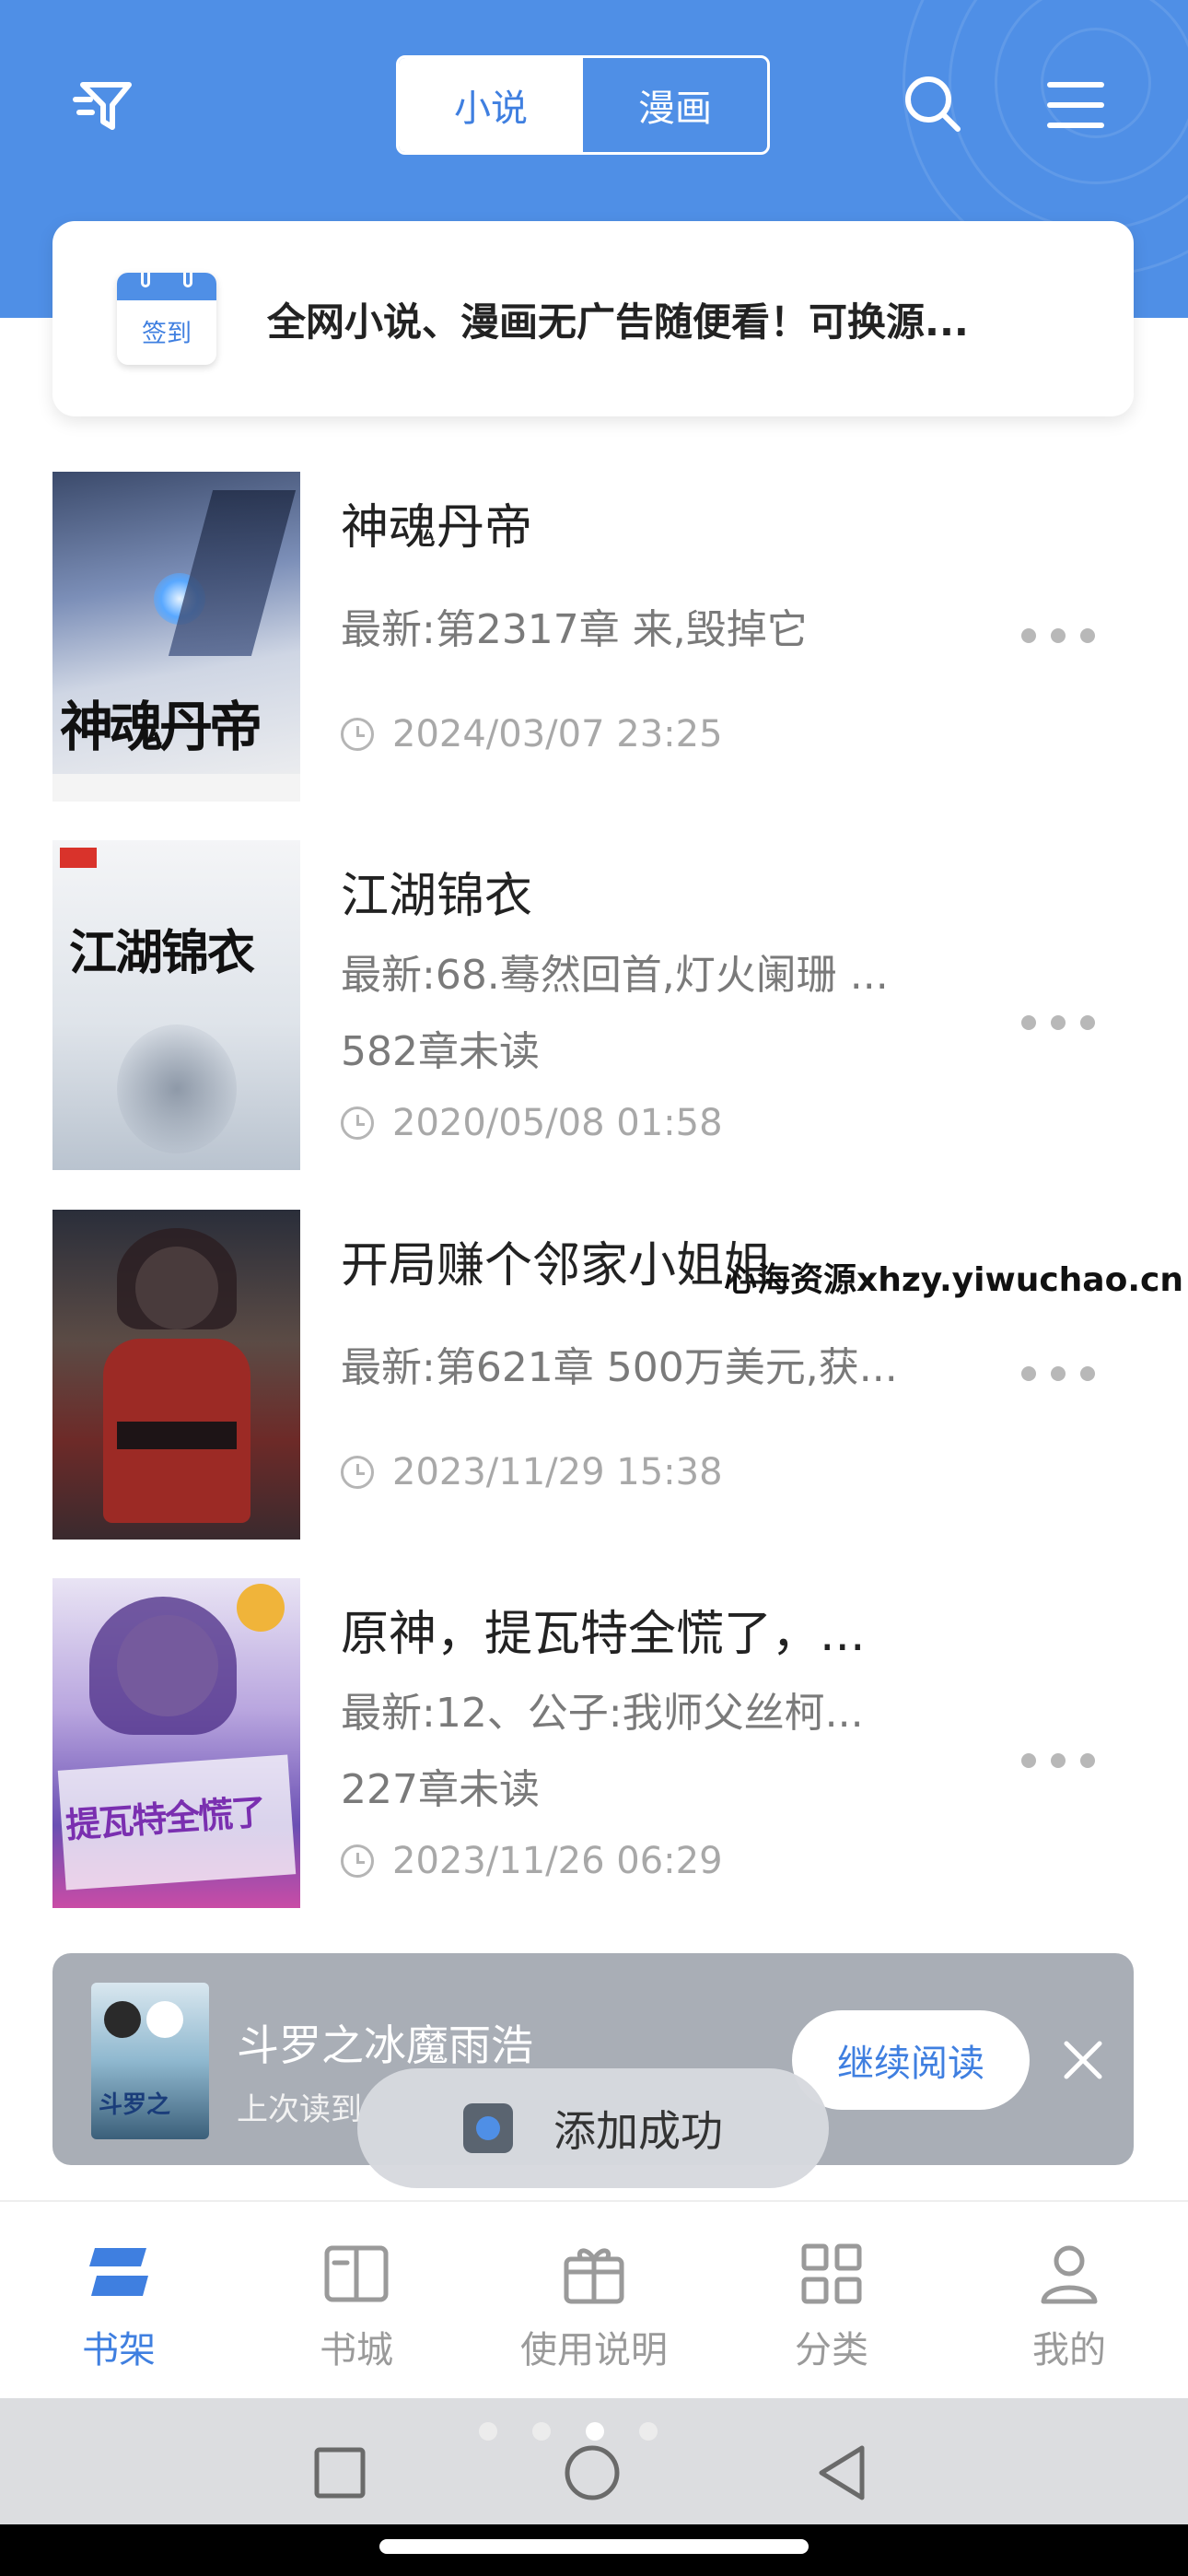 The image size is (1188, 2576). I want to click on toast: 添加成功, so click(593, 2128).